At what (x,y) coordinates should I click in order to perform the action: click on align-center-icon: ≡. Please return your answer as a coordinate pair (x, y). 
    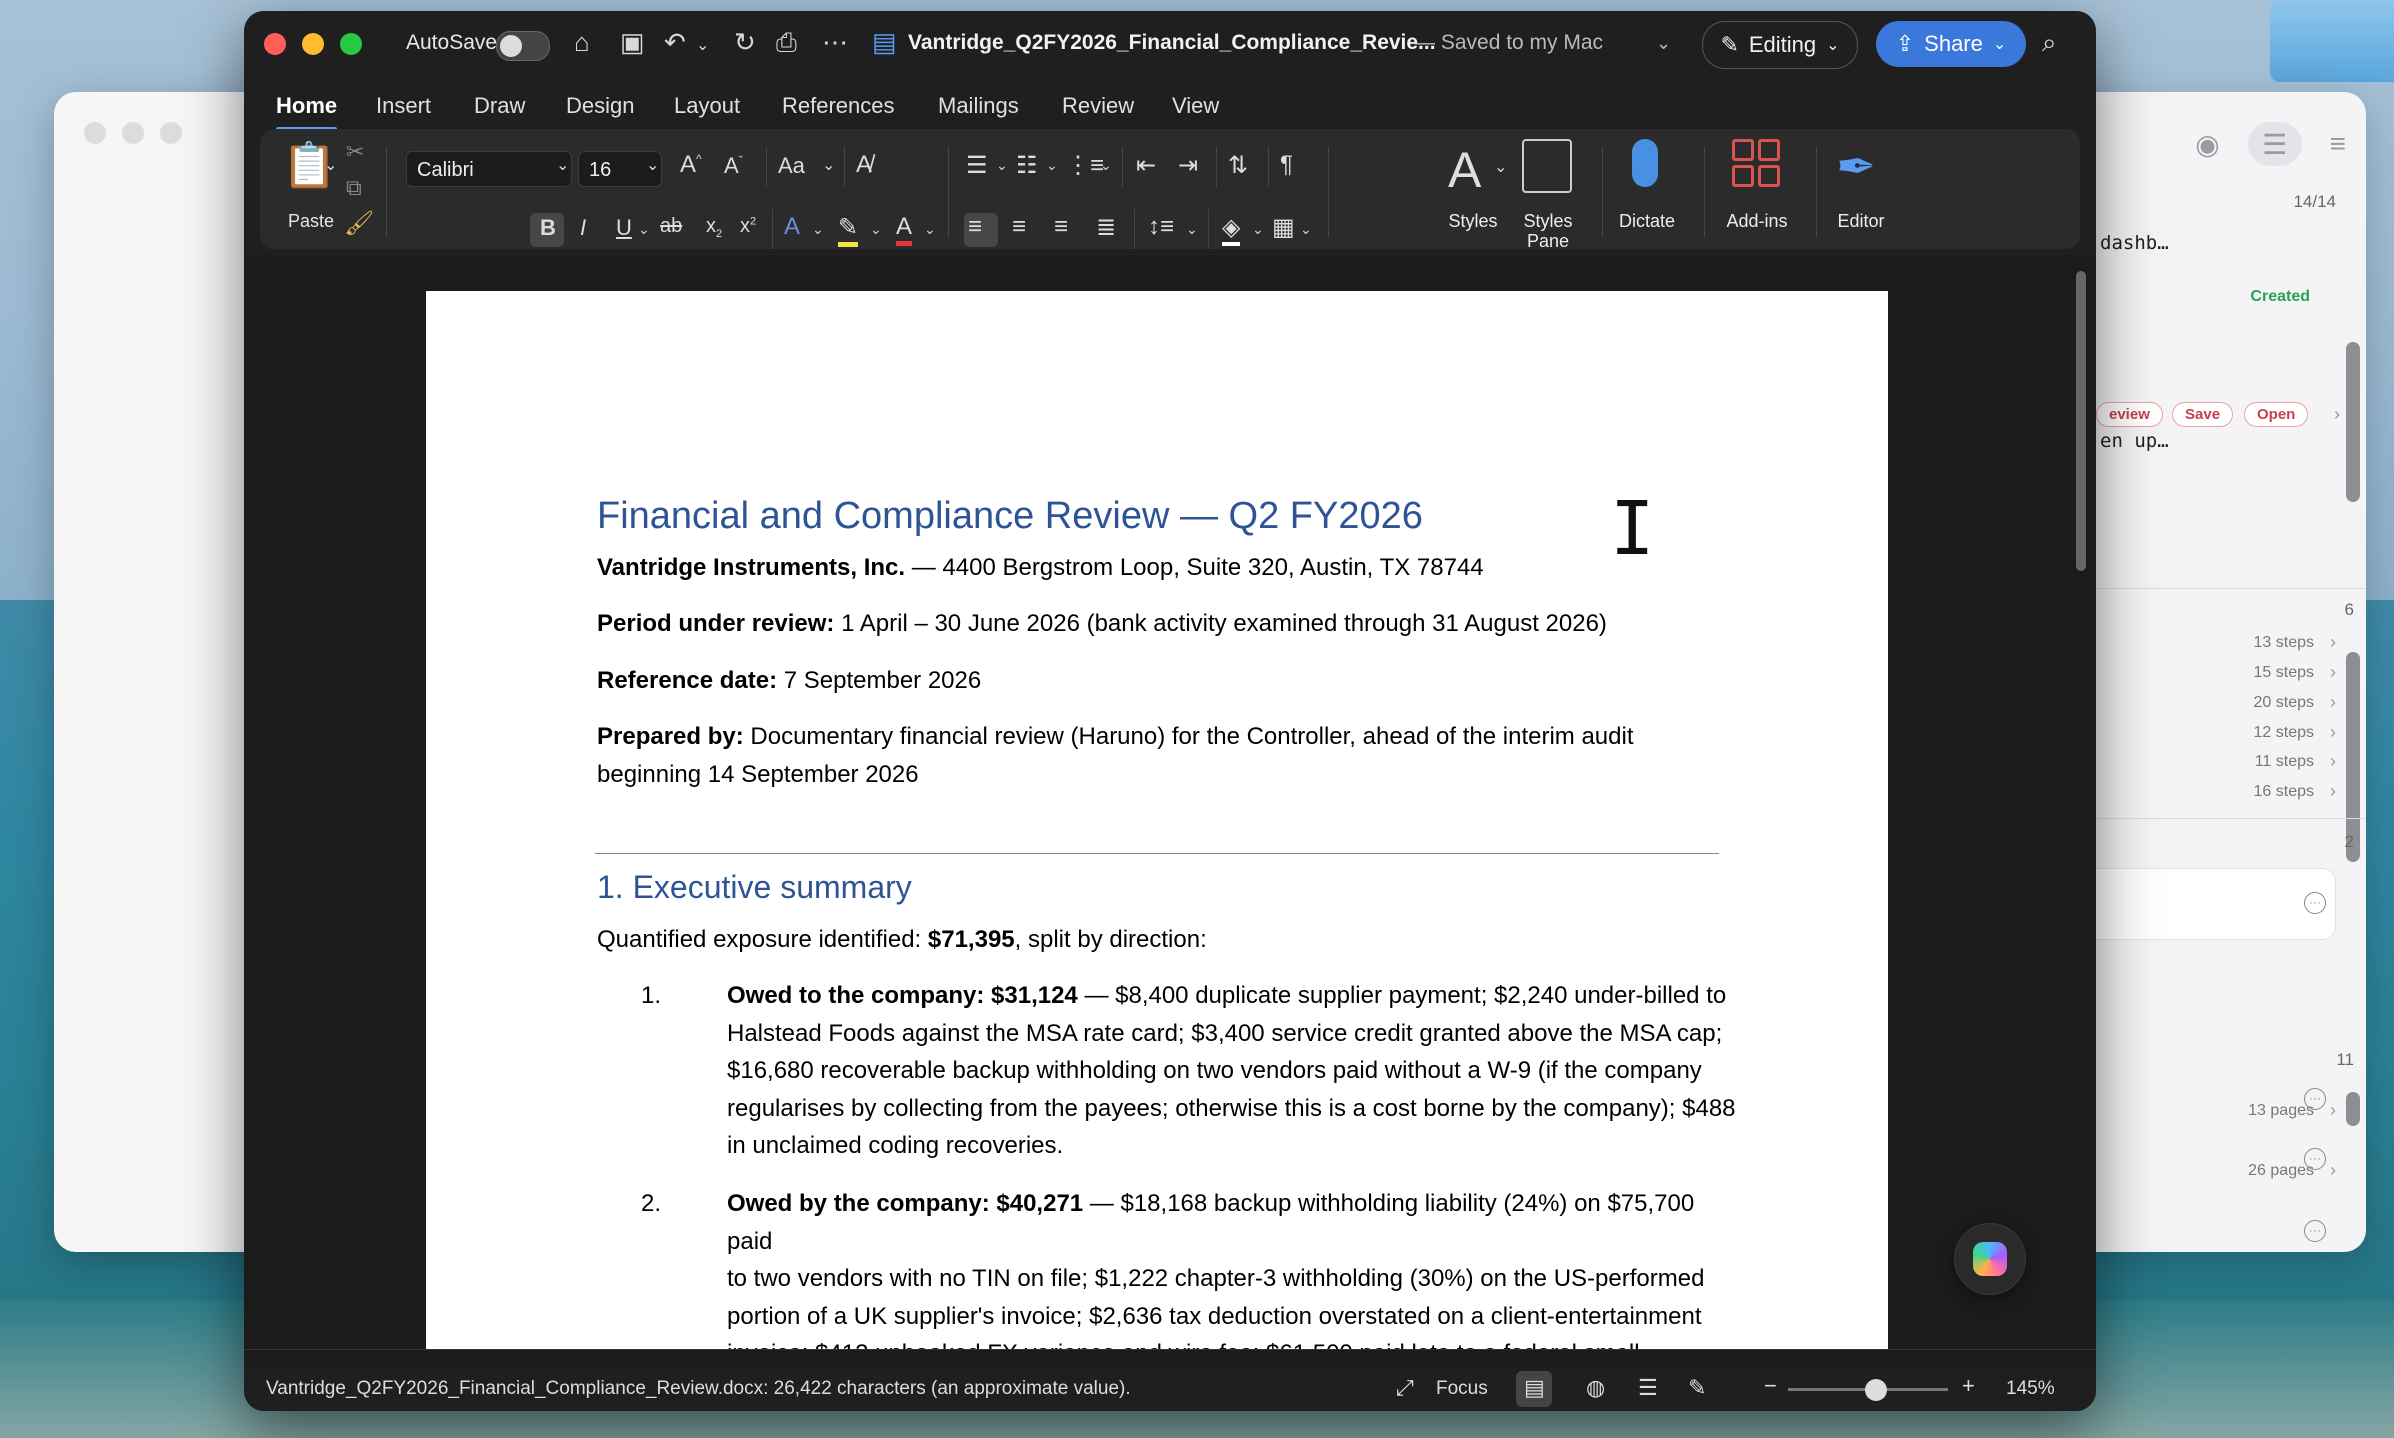
    Looking at the image, I should click on (1019, 227).